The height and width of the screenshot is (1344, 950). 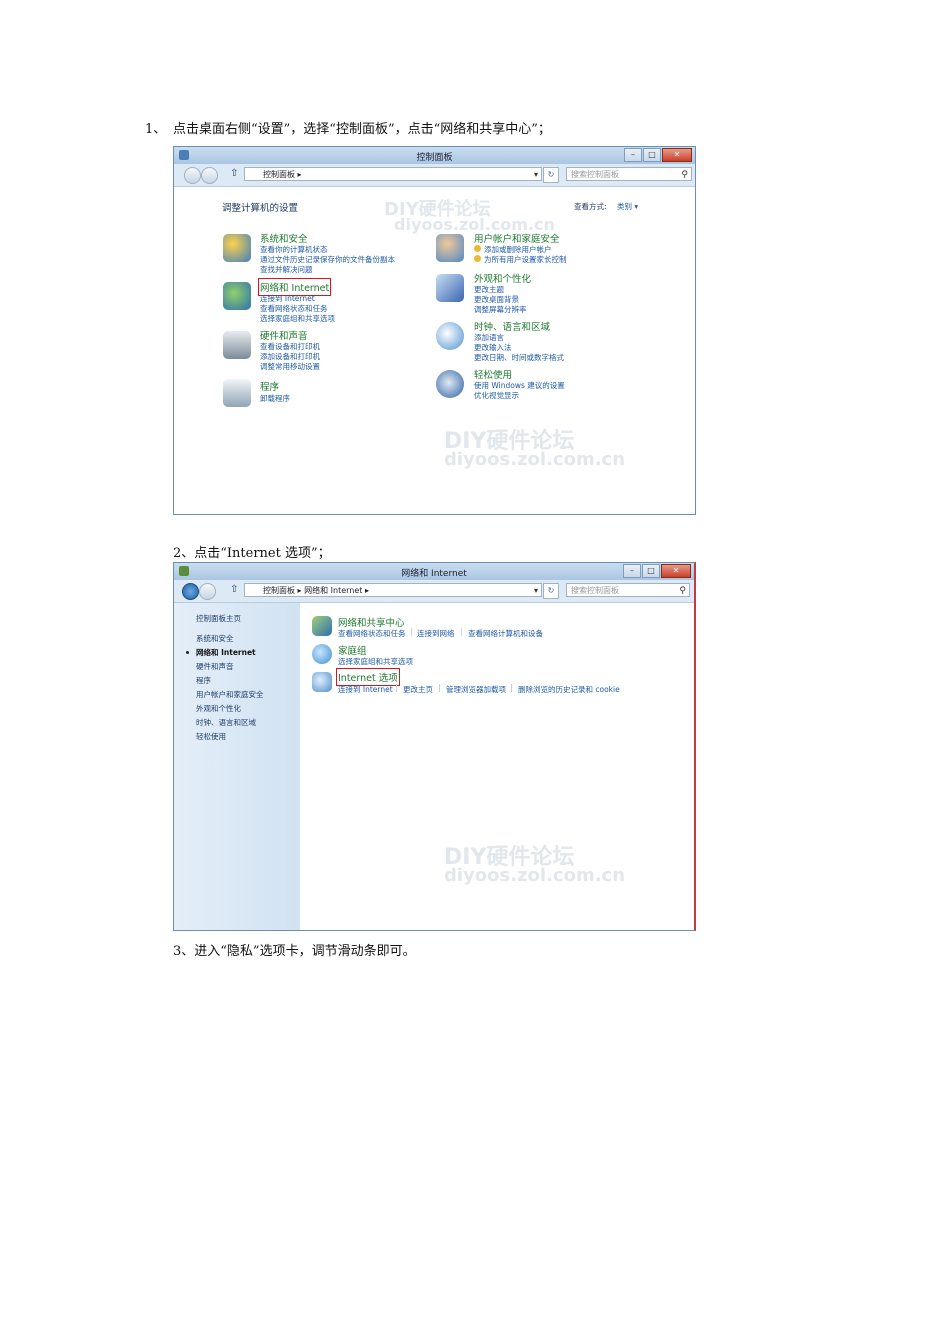 I want to click on category-link: 为所有用户设置家长控制, so click(x=525, y=259).